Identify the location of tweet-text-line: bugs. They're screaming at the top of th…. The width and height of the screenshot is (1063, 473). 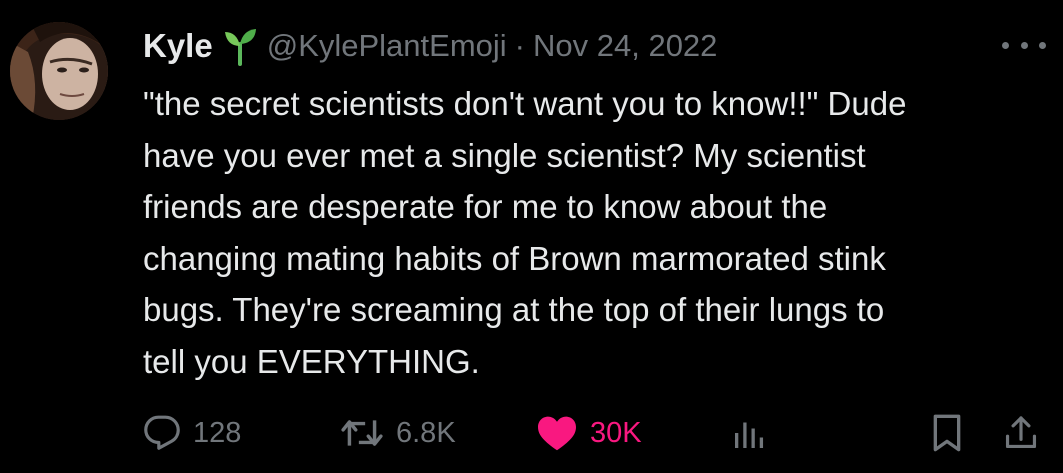
(514, 309).